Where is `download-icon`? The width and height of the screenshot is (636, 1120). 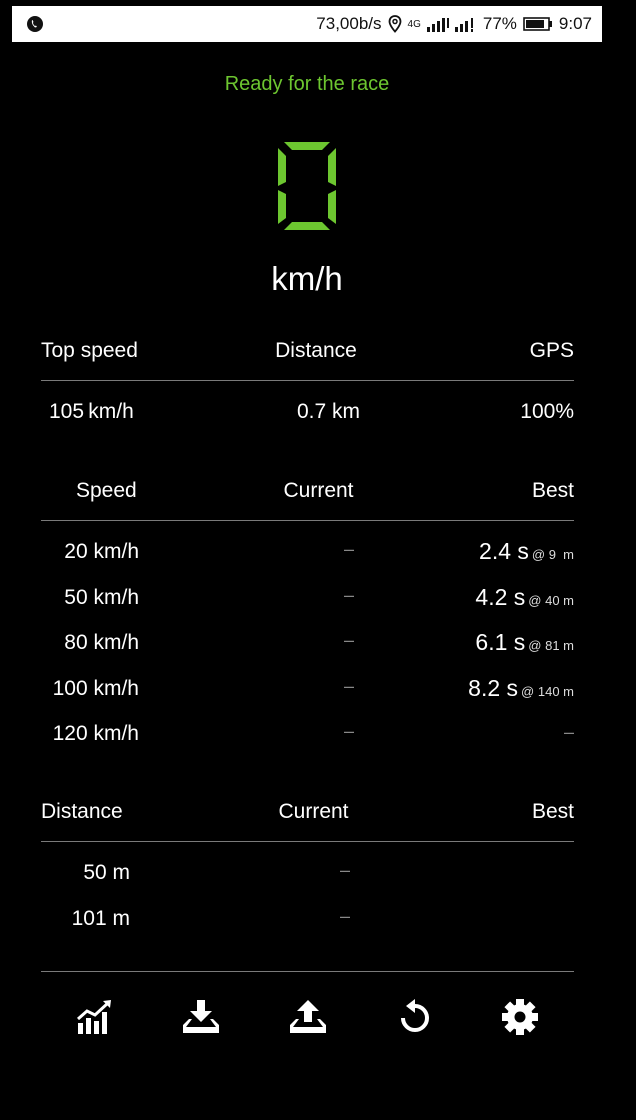 download-icon is located at coordinates (201, 1016).